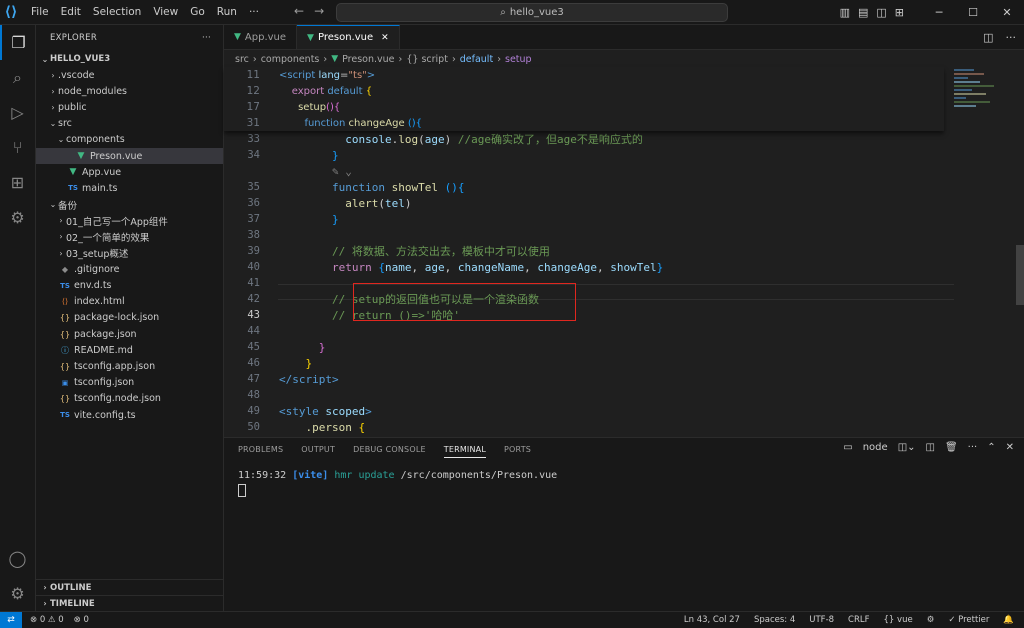  Describe the element at coordinates (129, 205) in the screenshot. I see `tree-item: ⌄ 备份` at that location.